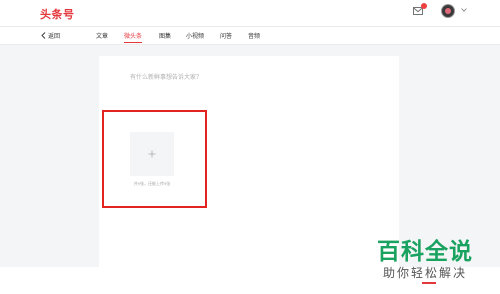 The image size is (500, 294). Describe the element at coordinates (152, 154) in the screenshot. I see `plus-icon` at that location.